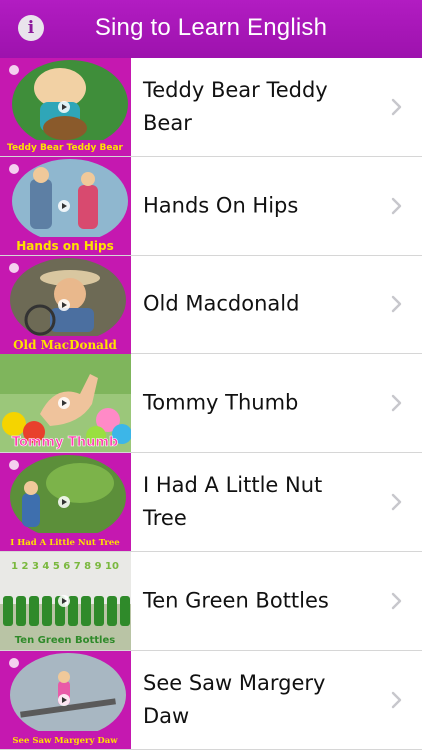 The image size is (422, 750). I want to click on thumb-caption: Teddy Bear Teddy Bear, so click(65, 148).